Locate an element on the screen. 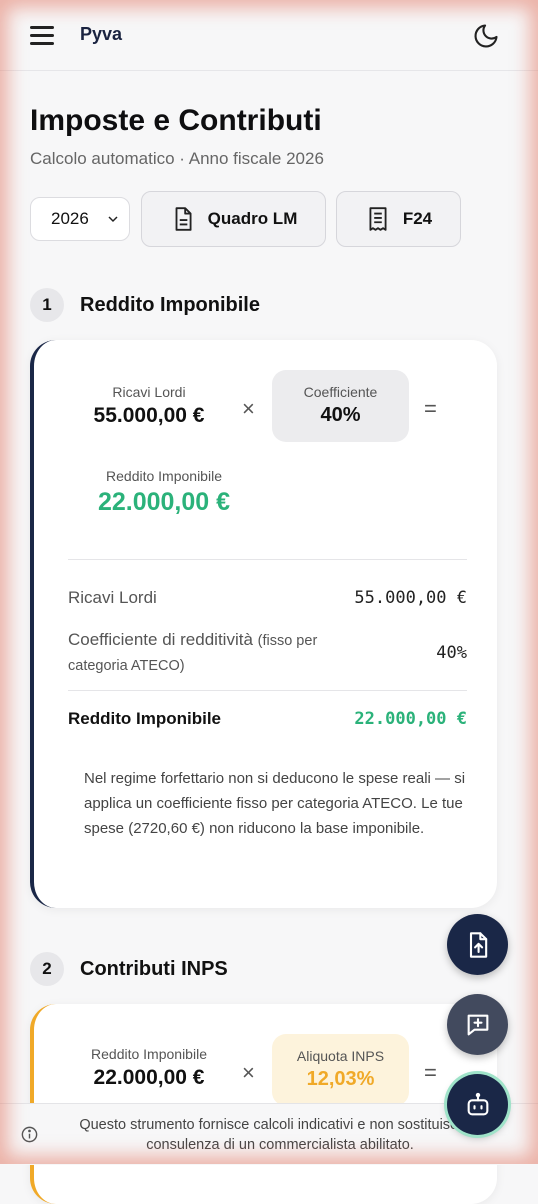 Image resolution: width=538 pixels, height=1204 pixels. section-header-inps: 2 Contributi INPS is located at coordinates (129, 969).